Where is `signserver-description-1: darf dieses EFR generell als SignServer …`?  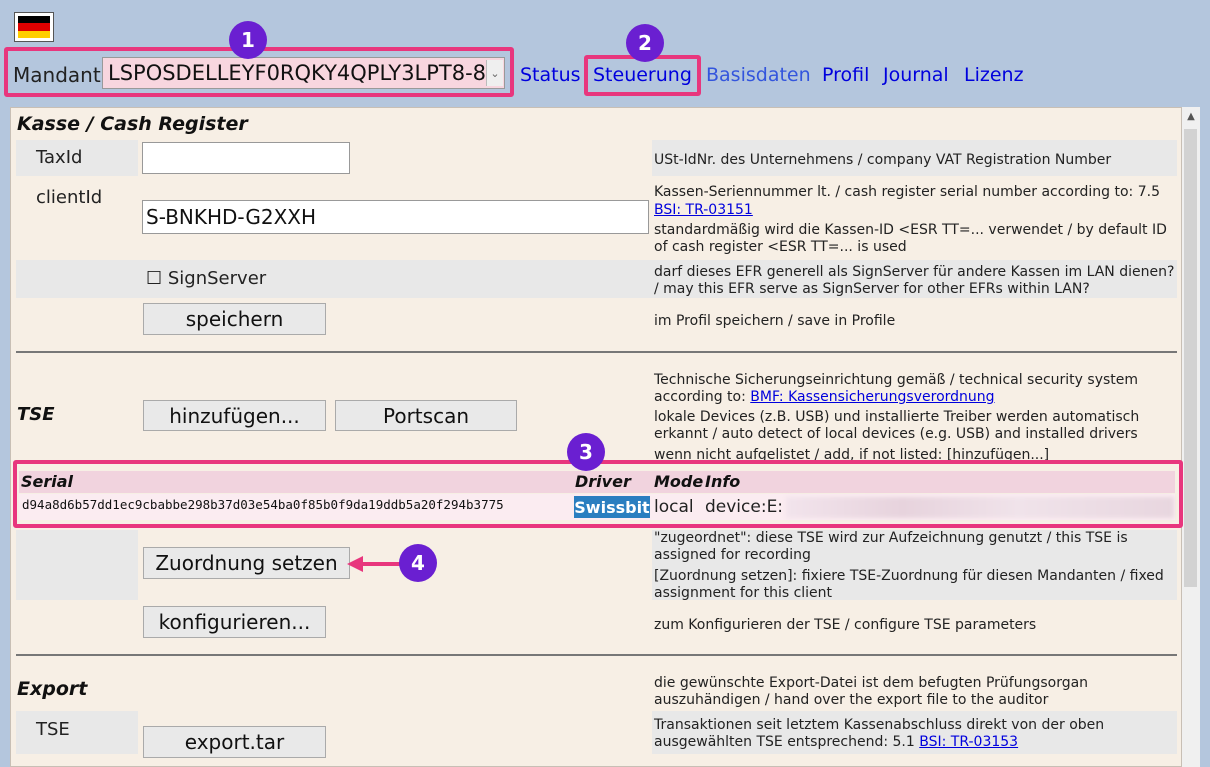 signserver-description-1: darf dieses EFR generell als SignServer … is located at coordinates (914, 272).